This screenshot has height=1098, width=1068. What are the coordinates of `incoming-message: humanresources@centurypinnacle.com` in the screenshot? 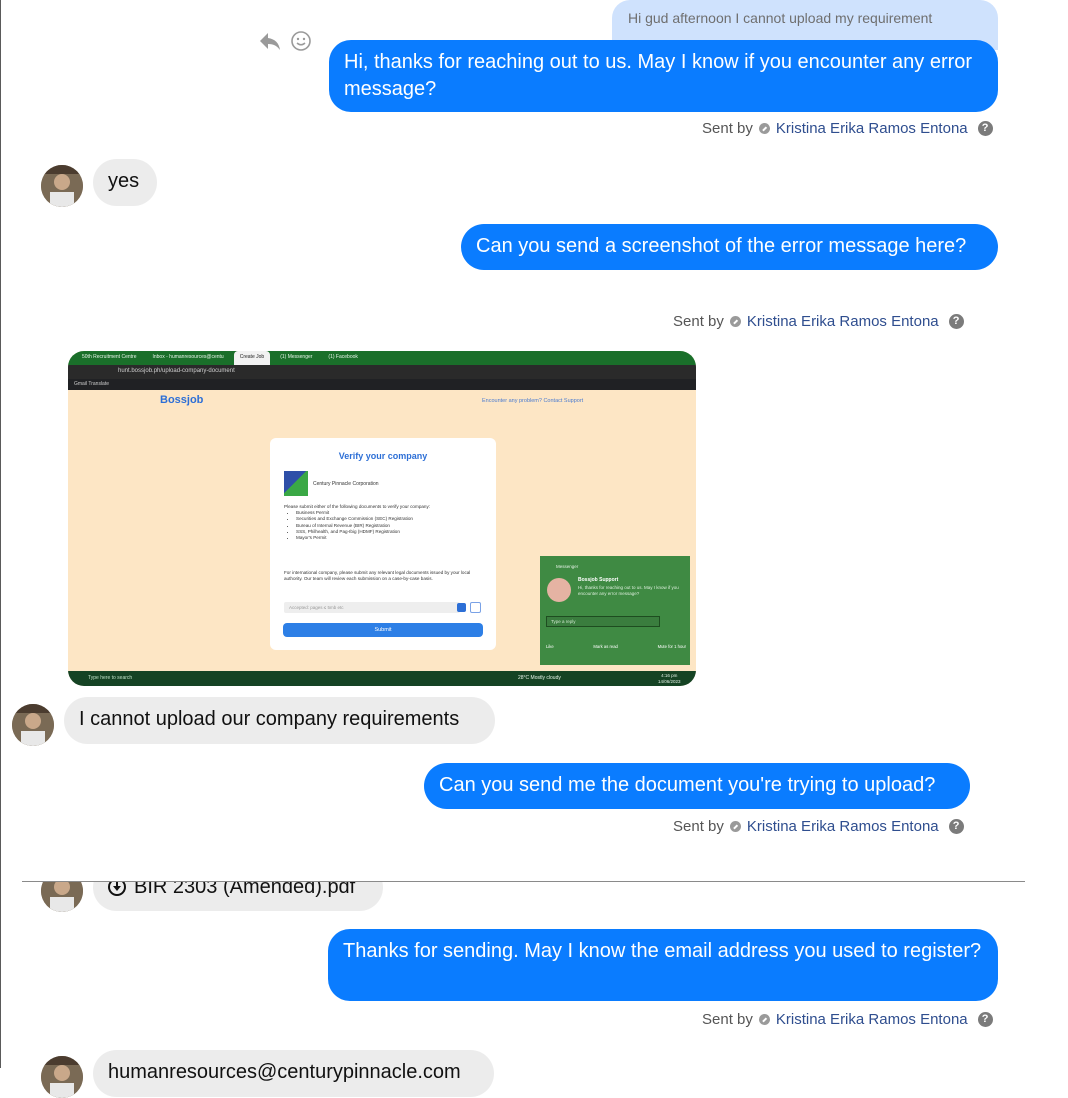 It's located at (293, 1073).